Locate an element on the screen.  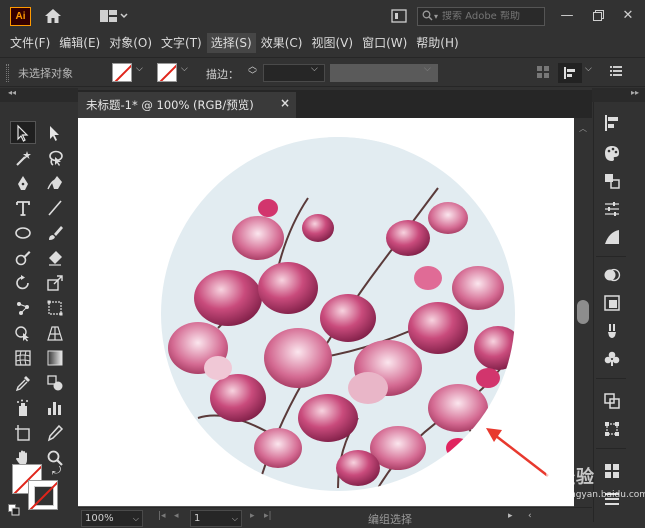
menu-help: 帮助(H) is located at coordinates (437, 43).